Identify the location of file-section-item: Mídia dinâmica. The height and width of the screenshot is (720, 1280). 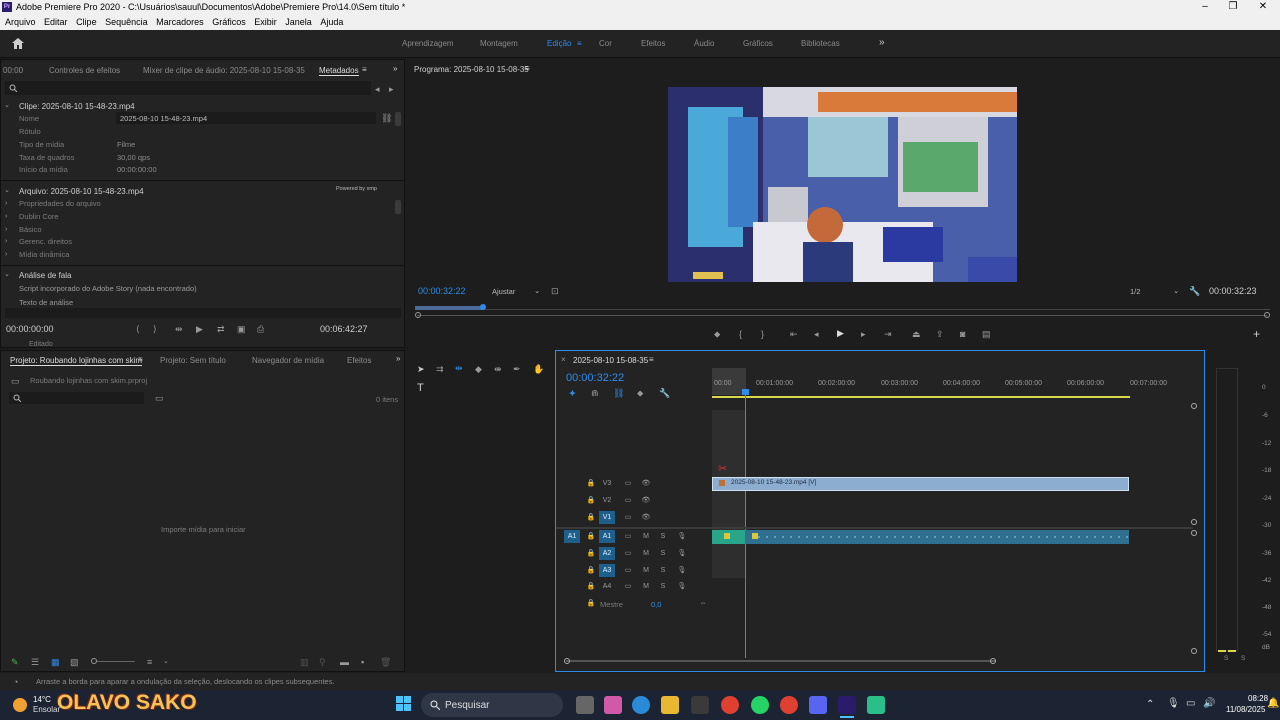
(44, 254).